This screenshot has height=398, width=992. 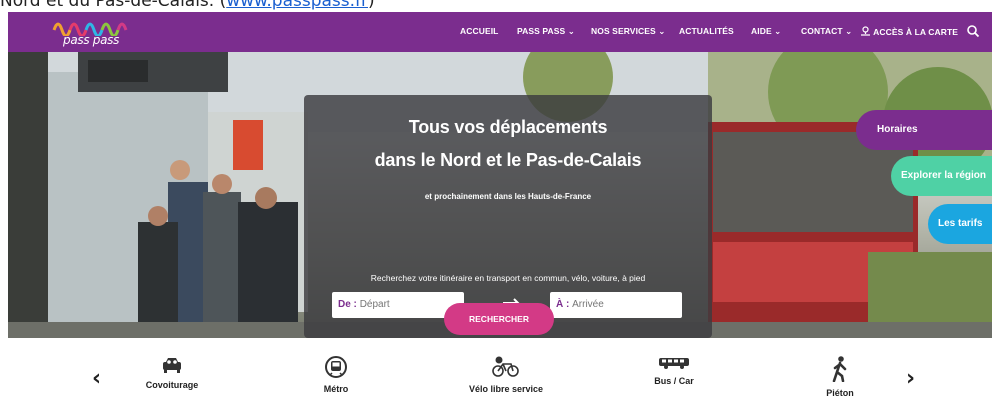 What do you see at coordinates (172, 385) in the screenshot?
I see `mode-label-carpool: Covoiturage` at bounding box center [172, 385].